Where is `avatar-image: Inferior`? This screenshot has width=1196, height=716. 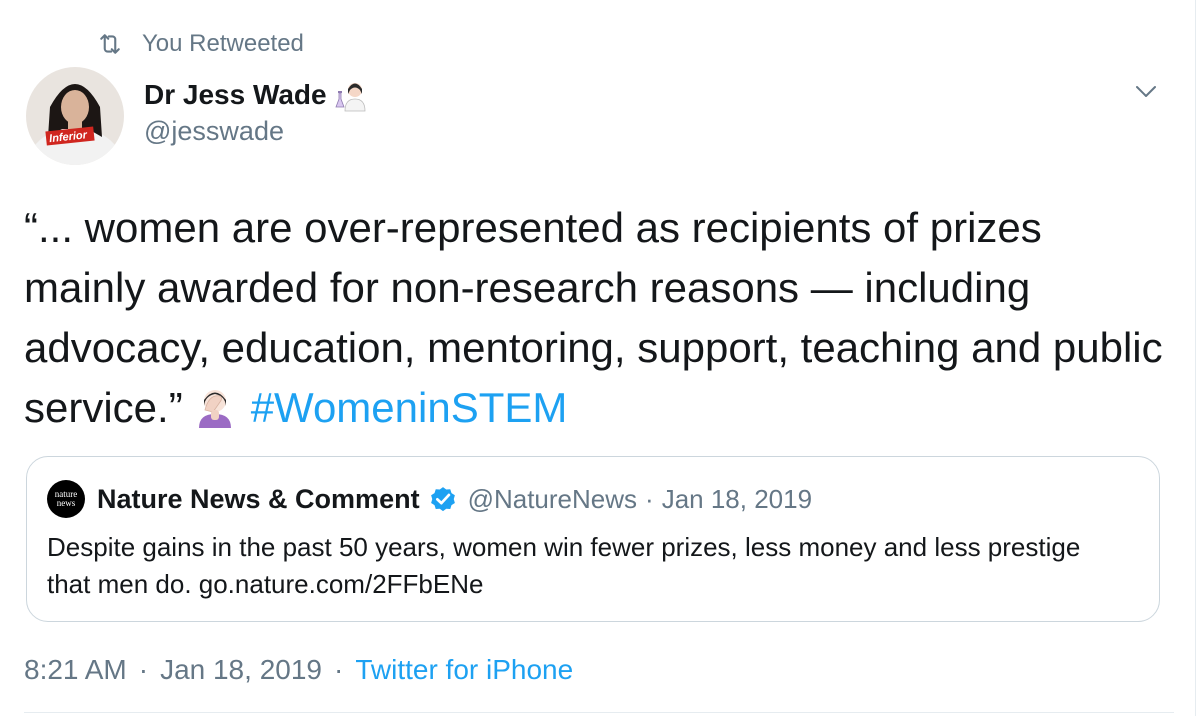
avatar-image: Inferior is located at coordinates (75, 116).